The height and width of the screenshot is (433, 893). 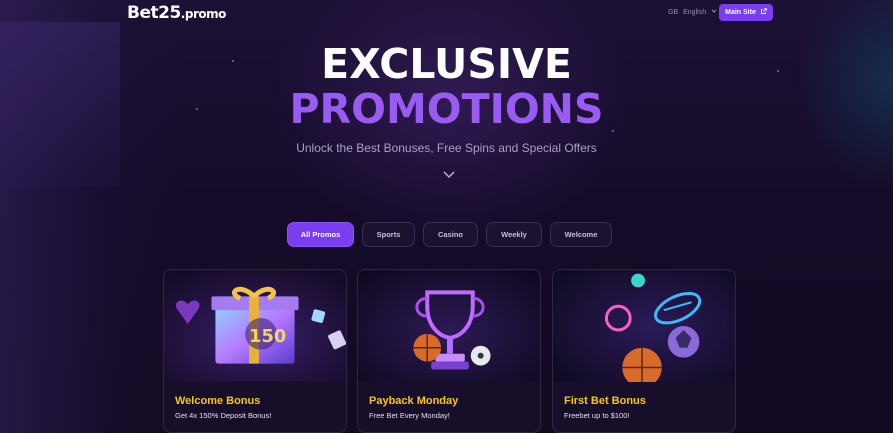 What do you see at coordinates (449, 175) in the screenshot?
I see `scroll-down-icon` at bounding box center [449, 175].